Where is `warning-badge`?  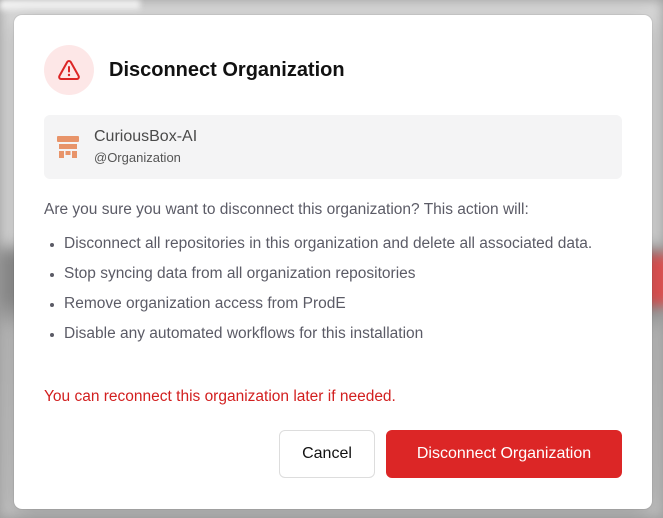 warning-badge is located at coordinates (69, 70).